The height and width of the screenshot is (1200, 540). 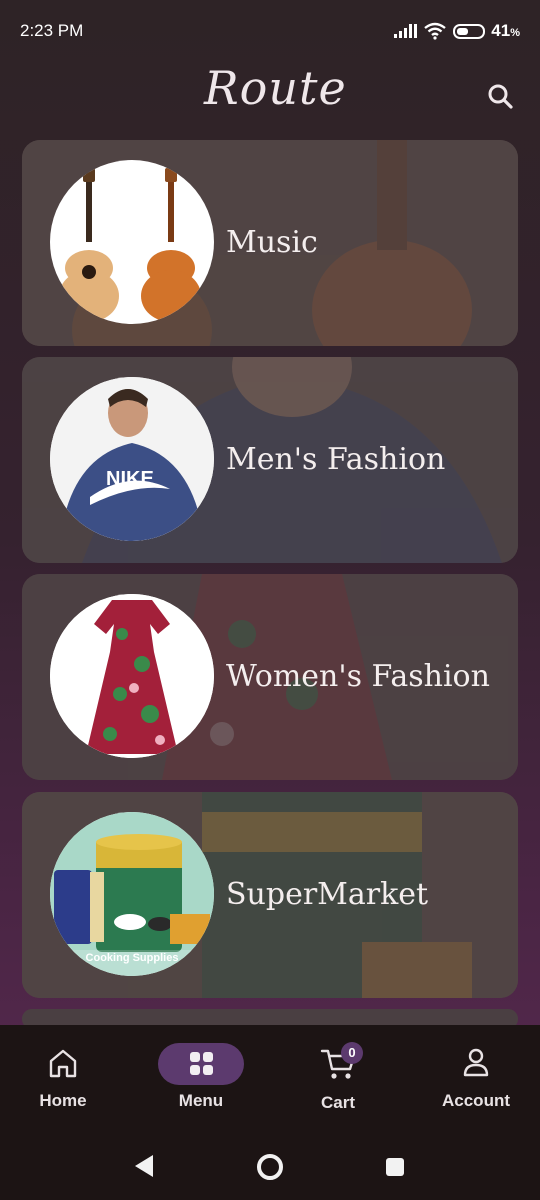 I want to click on nav-menu: Menu, so click(x=201, y=1079).